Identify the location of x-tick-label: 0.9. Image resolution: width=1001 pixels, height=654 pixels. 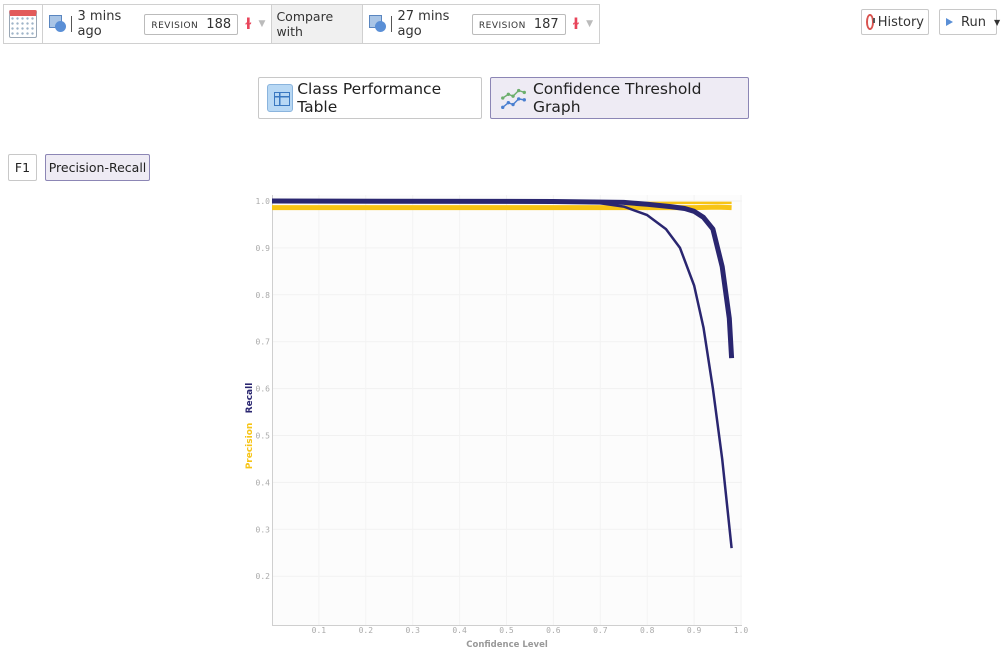
(694, 630).